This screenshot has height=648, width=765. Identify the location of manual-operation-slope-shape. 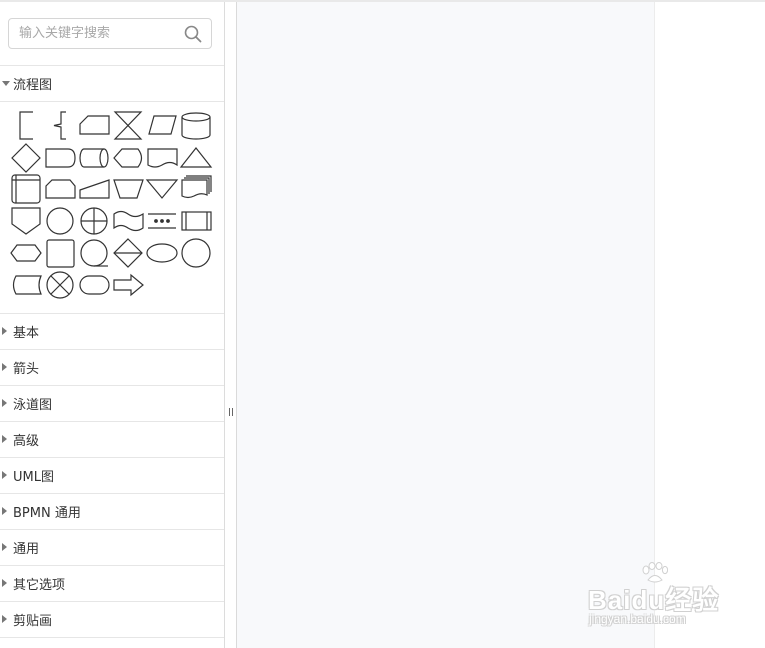
(94, 189).